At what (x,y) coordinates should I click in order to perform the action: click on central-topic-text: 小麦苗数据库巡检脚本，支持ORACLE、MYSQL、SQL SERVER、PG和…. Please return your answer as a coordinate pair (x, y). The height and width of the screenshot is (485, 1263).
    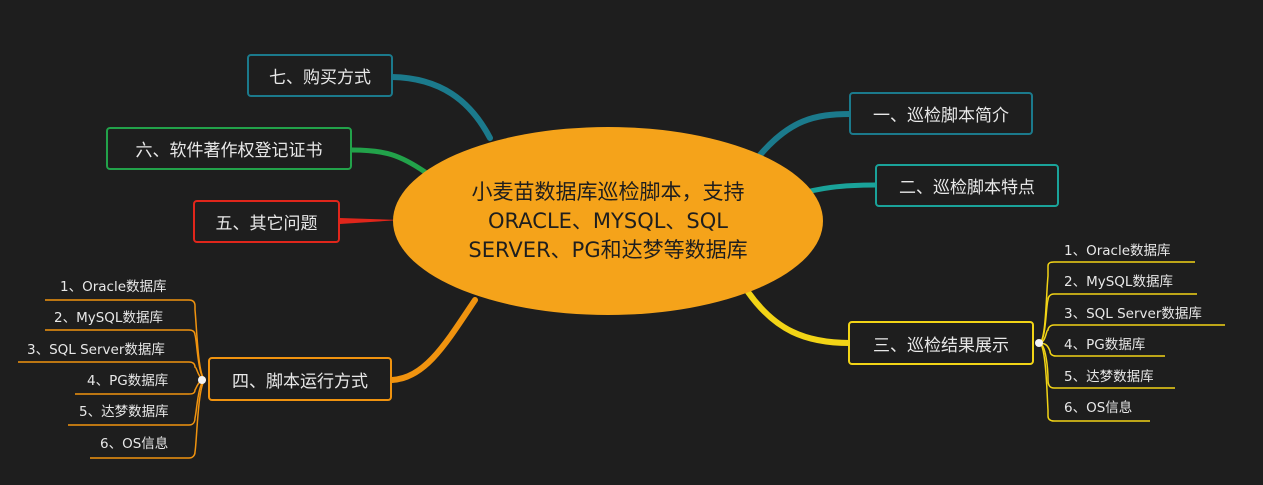
    Looking at the image, I should click on (608, 220).